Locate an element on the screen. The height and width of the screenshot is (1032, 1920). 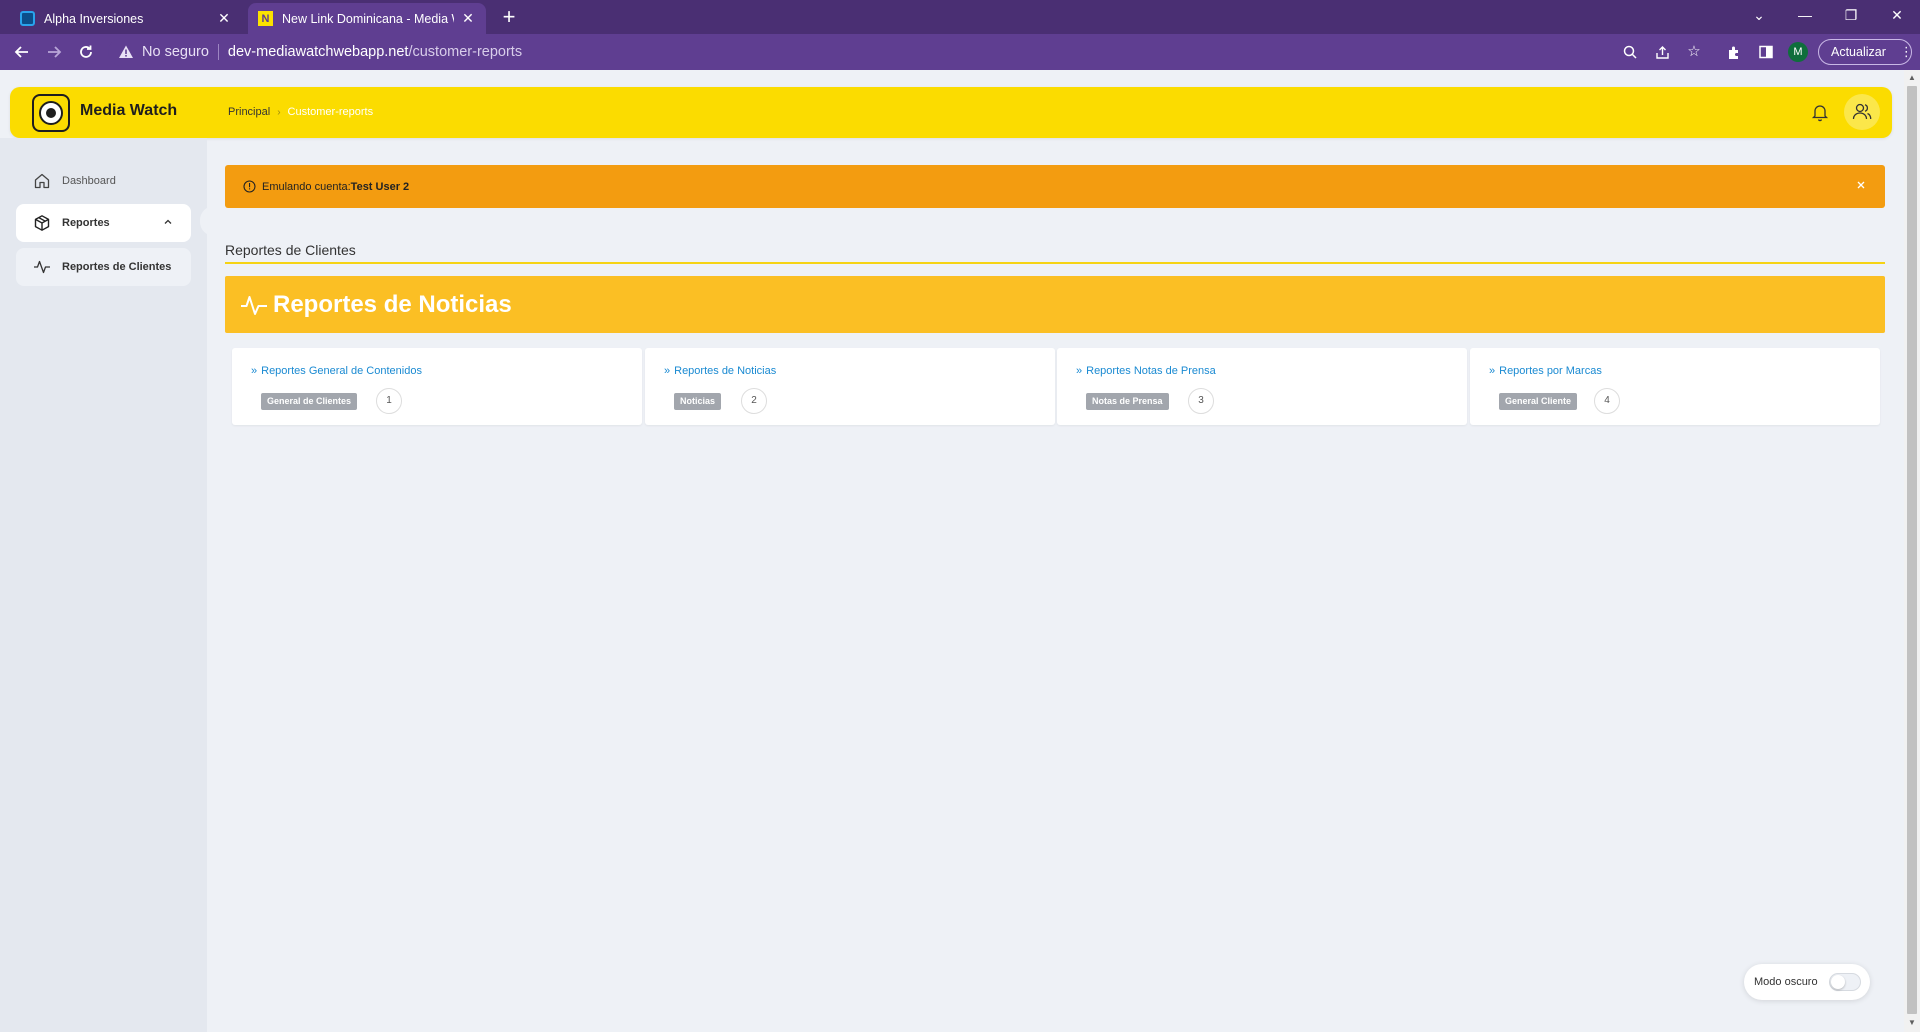
side-panel-icon is located at coordinates (1766, 52).